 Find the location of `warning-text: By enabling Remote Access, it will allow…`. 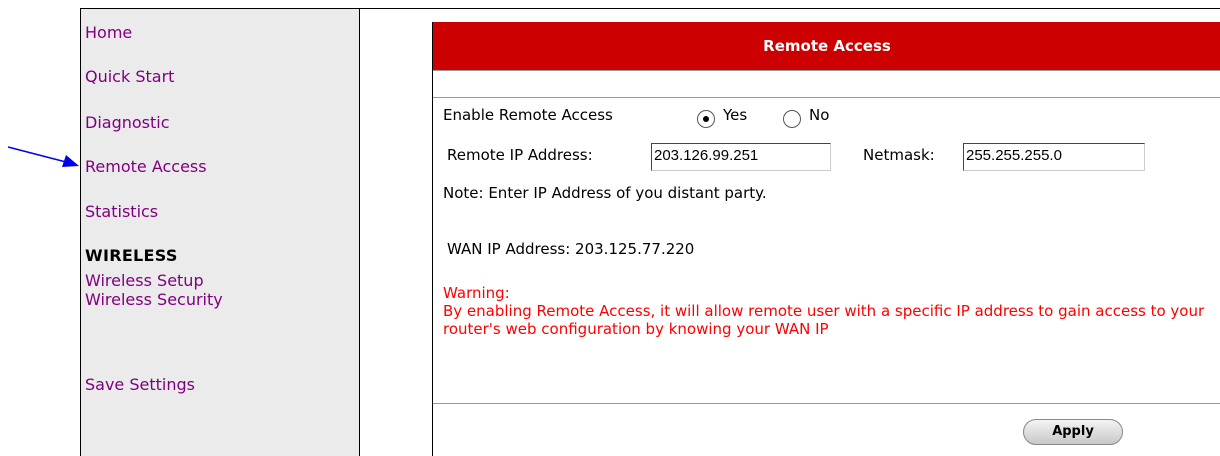

warning-text: By enabling Remote Access, it will allow… is located at coordinates (824, 320).